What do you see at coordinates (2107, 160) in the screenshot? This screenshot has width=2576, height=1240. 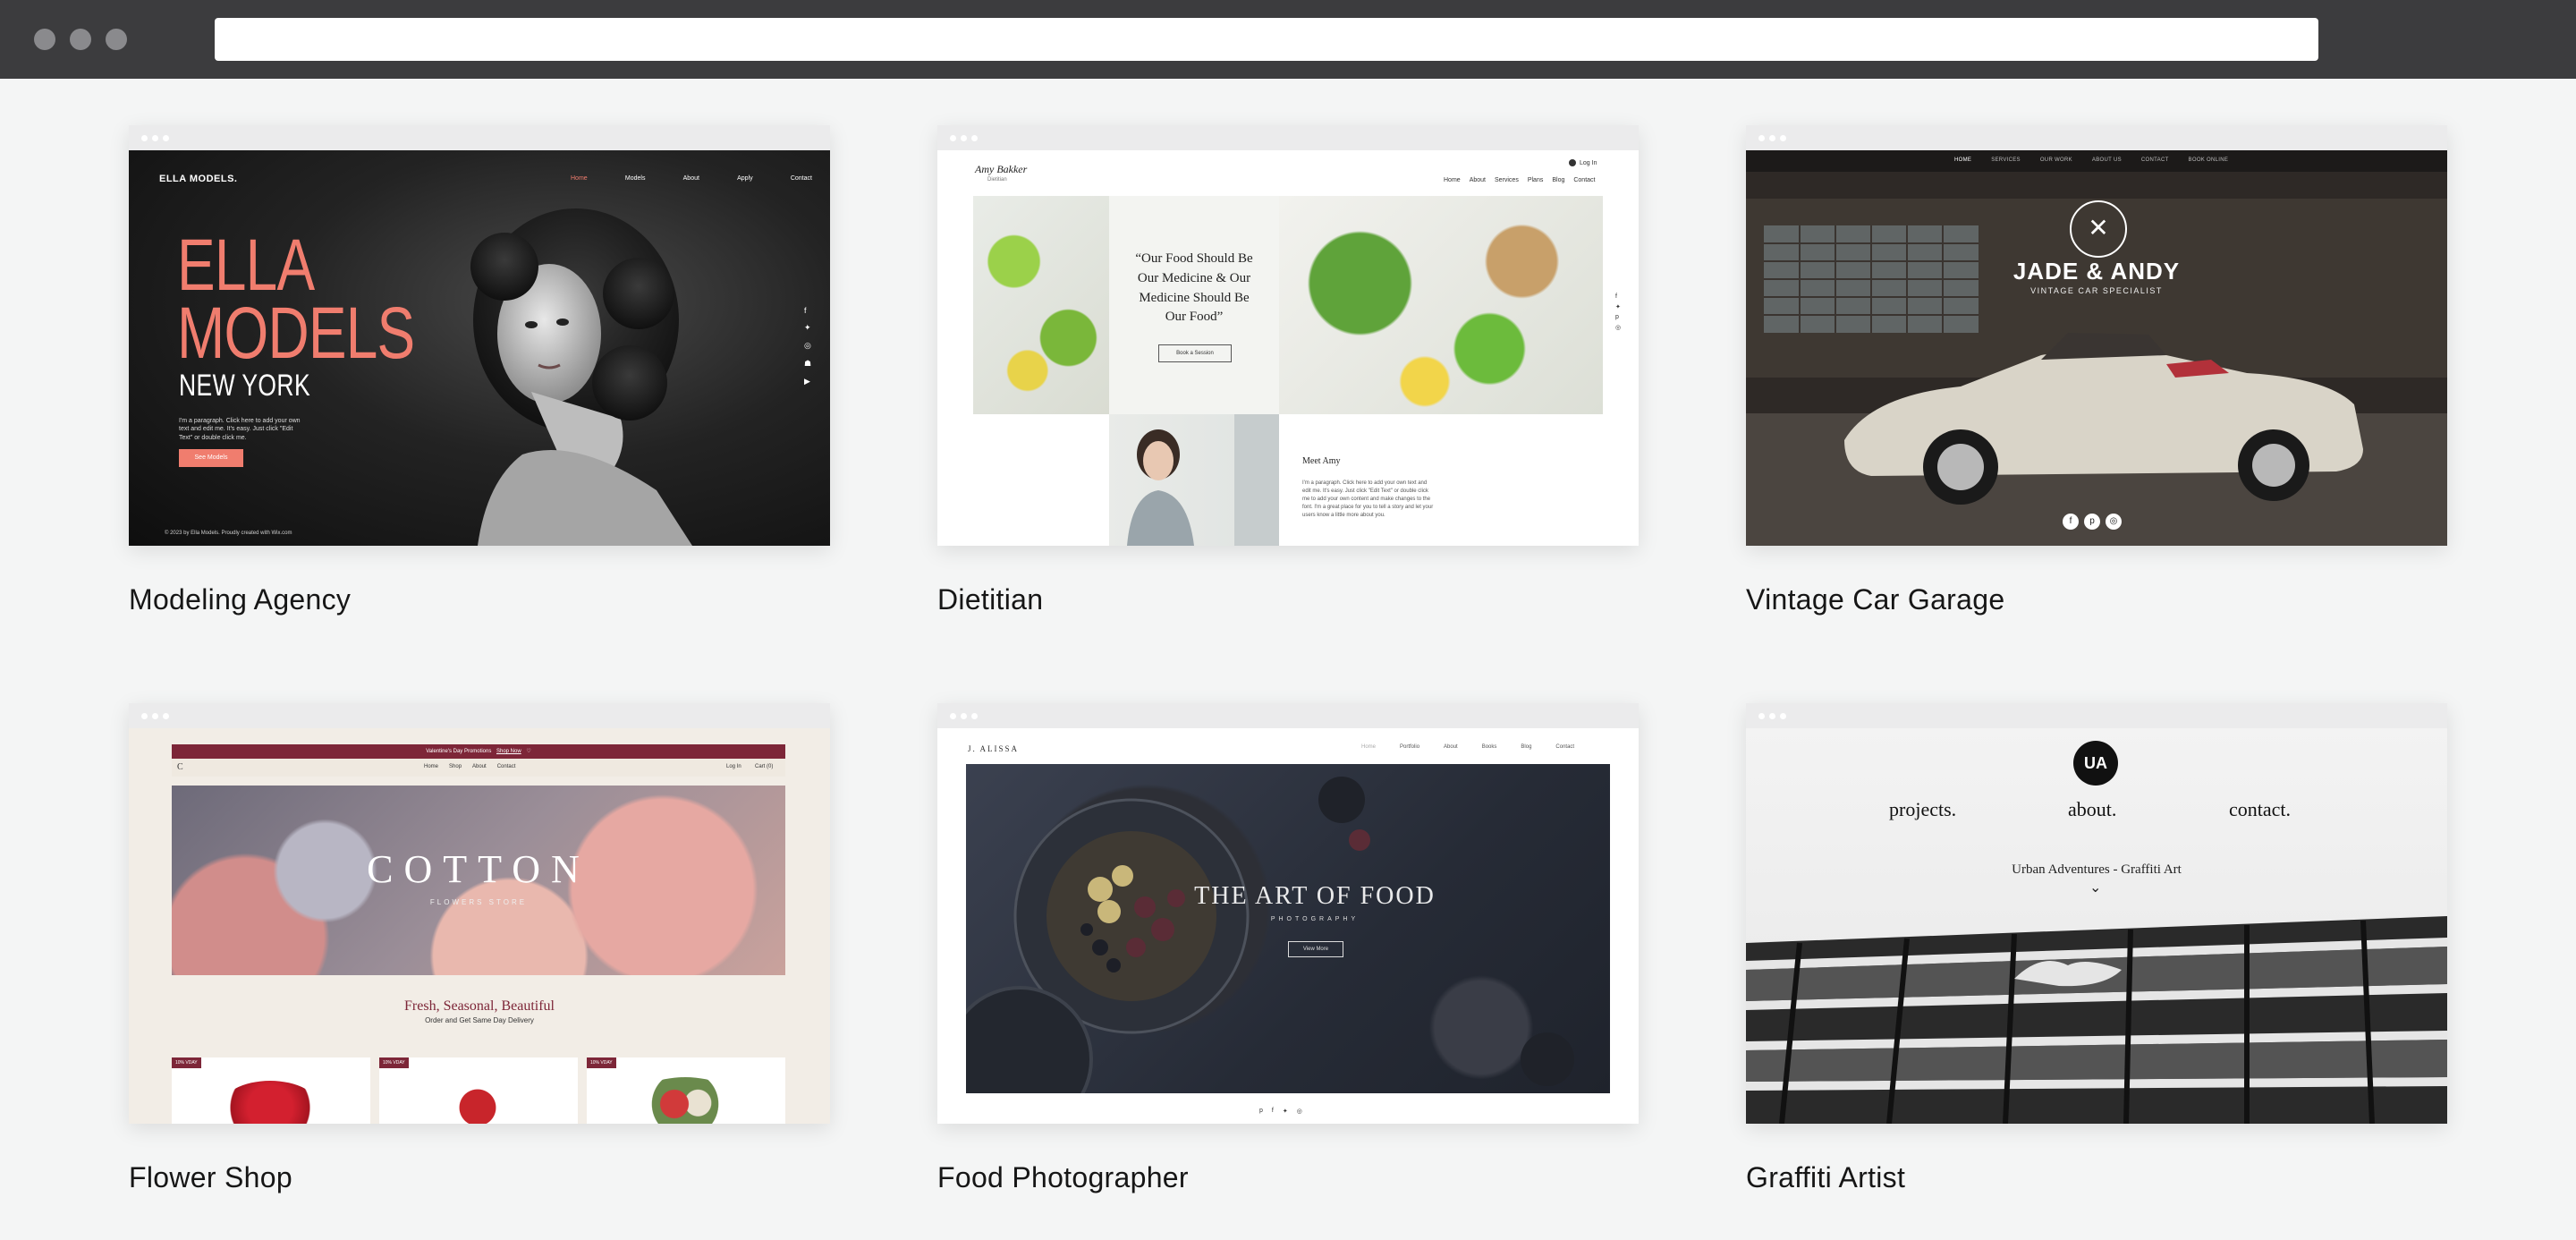 I see `nav-item: ABOUT US` at bounding box center [2107, 160].